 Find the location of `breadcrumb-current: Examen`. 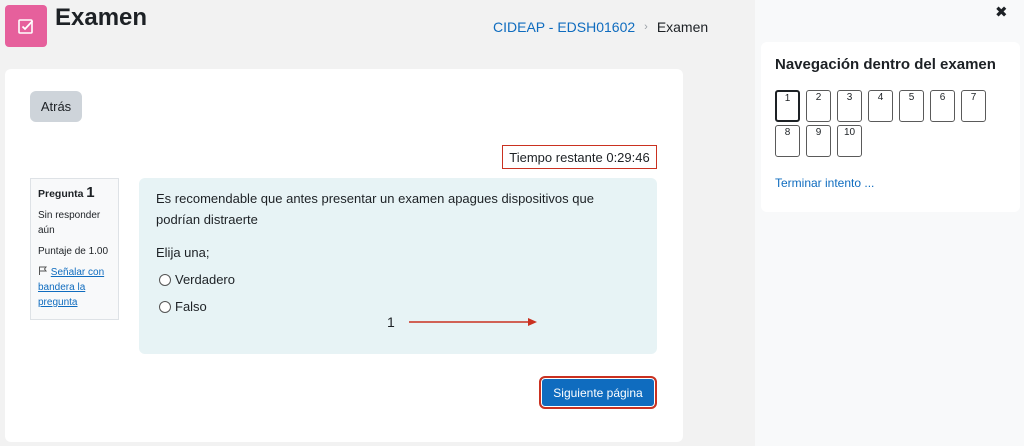

breadcrumb-current: Examen is located at coordinates (682, 27).